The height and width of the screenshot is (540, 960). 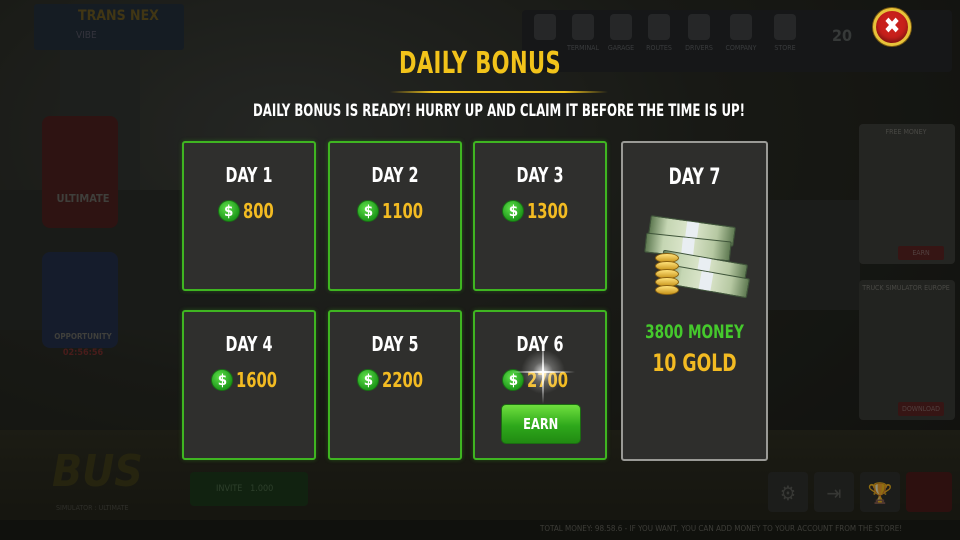 What do you see at coordinates (696, 258) in the screenshot?
I see `cash-stack-icon` at bounding box center [696, 258].